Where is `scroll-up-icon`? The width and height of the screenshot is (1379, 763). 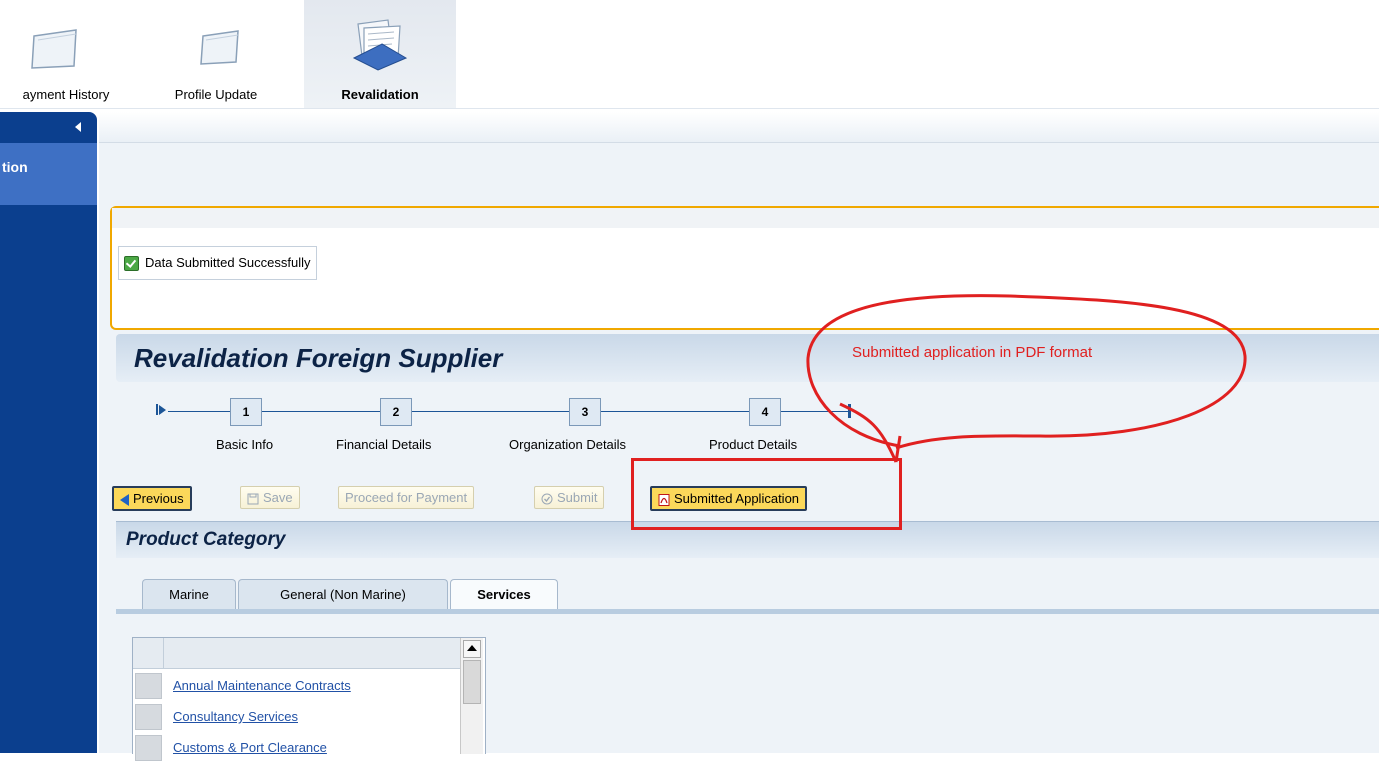
scroll-up-icon is located at coordinates (472, 649).